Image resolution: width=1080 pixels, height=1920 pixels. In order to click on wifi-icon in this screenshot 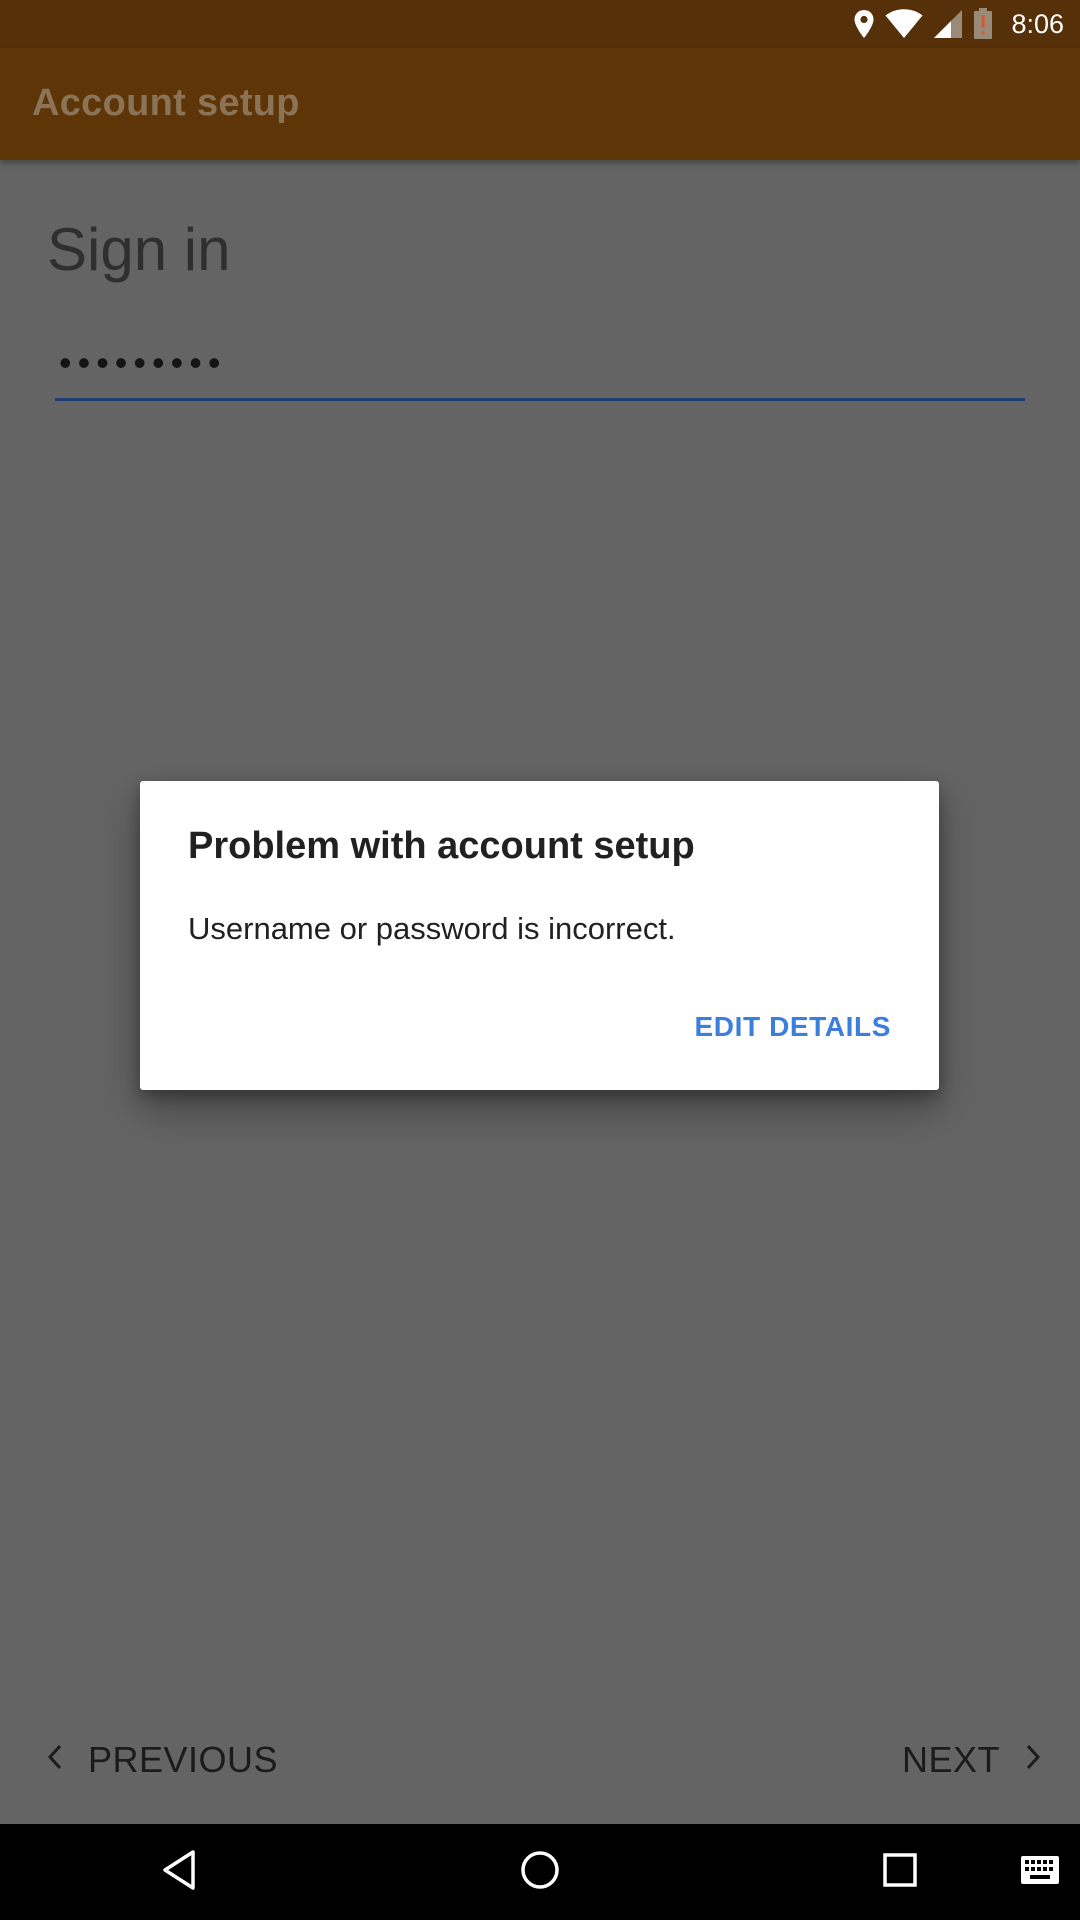, I will do `click(904, 24)`.